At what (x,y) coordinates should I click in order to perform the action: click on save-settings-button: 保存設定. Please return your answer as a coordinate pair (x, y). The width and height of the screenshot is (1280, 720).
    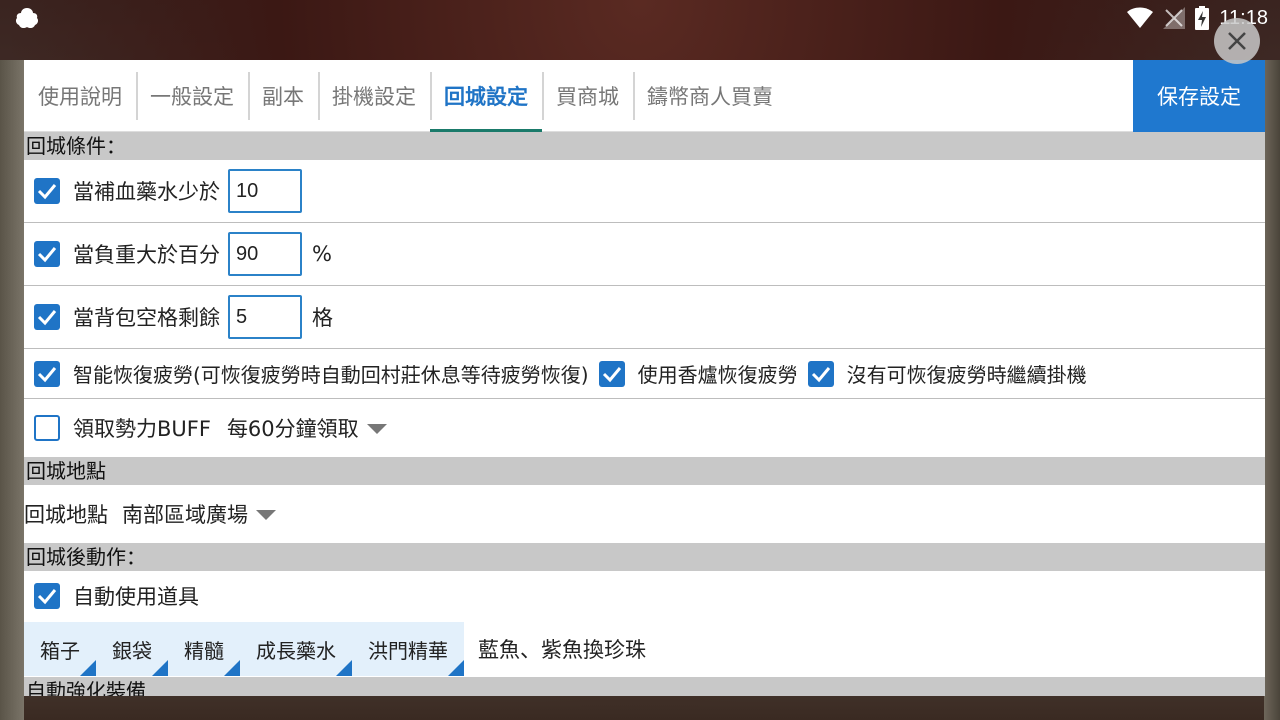
    Looking at the image, I should click on (1199, 96).